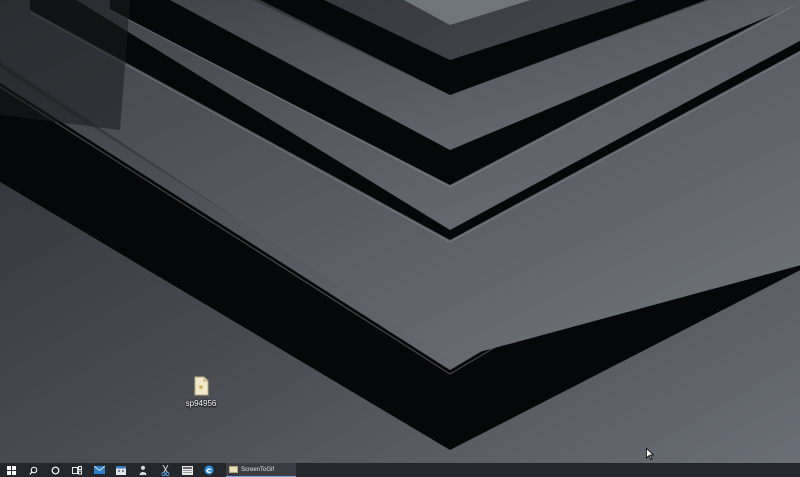  I want to click on snipping-tool-button, so click(165, 470).